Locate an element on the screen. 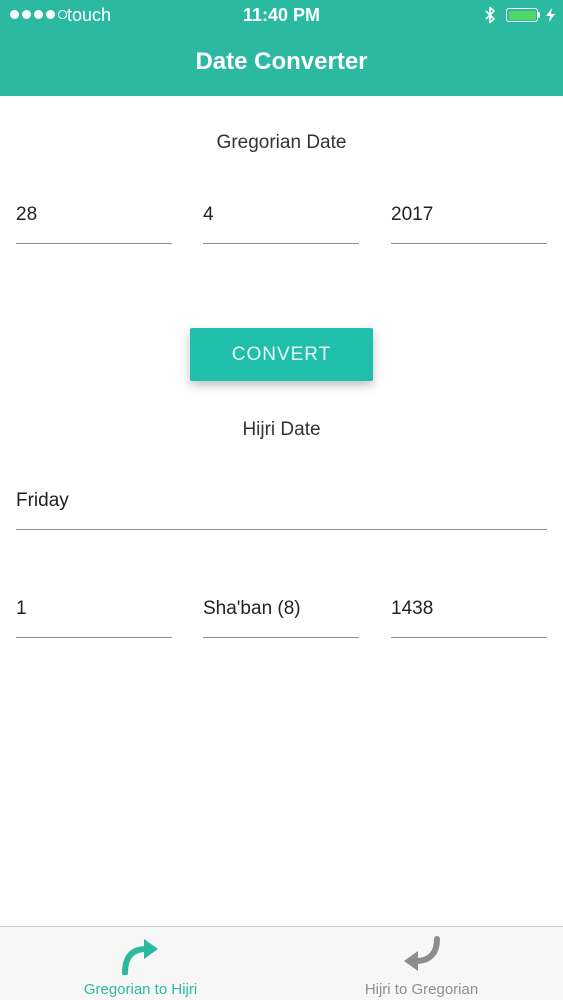  tab-gregorian-to-hijri: Gregorian to Hijri is located at coordinates (140, 963).